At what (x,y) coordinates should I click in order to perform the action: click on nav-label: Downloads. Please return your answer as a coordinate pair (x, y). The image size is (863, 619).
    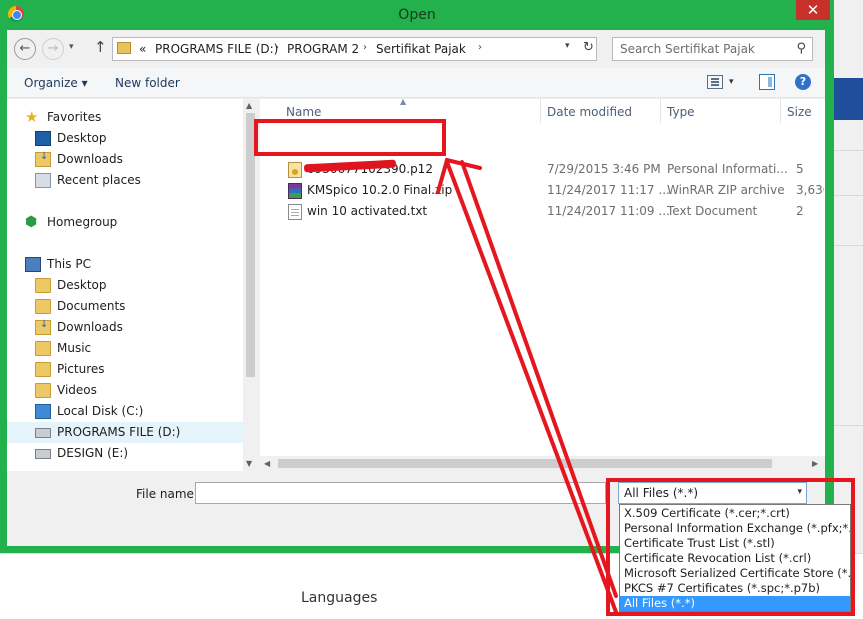
    Looking at the image, I should click on (90, 159).